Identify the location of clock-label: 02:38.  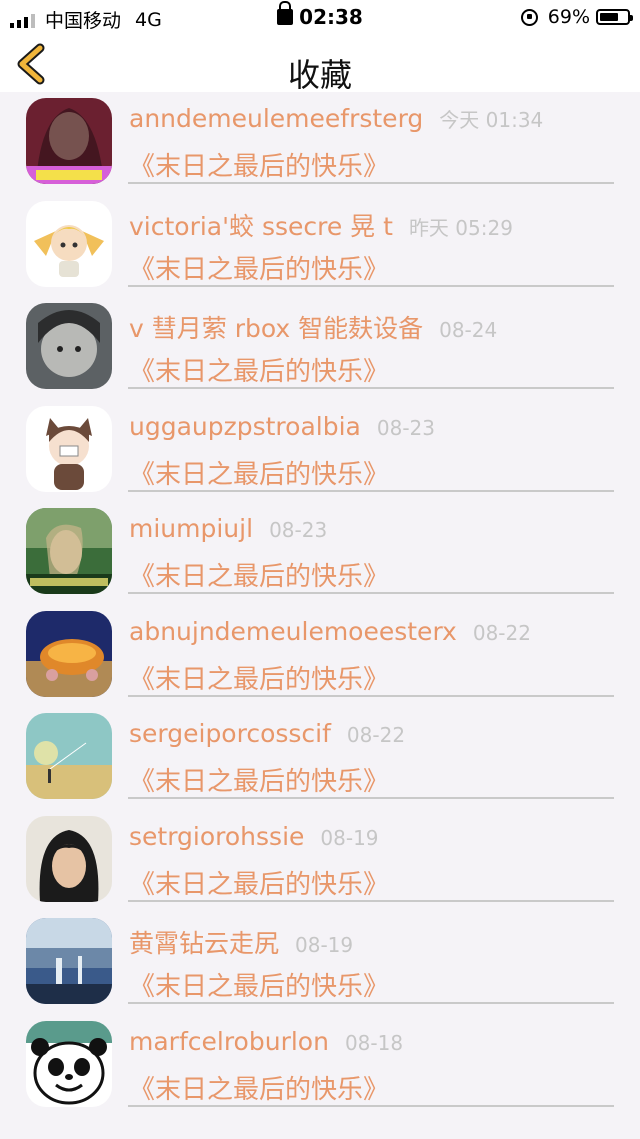
(331, 17).